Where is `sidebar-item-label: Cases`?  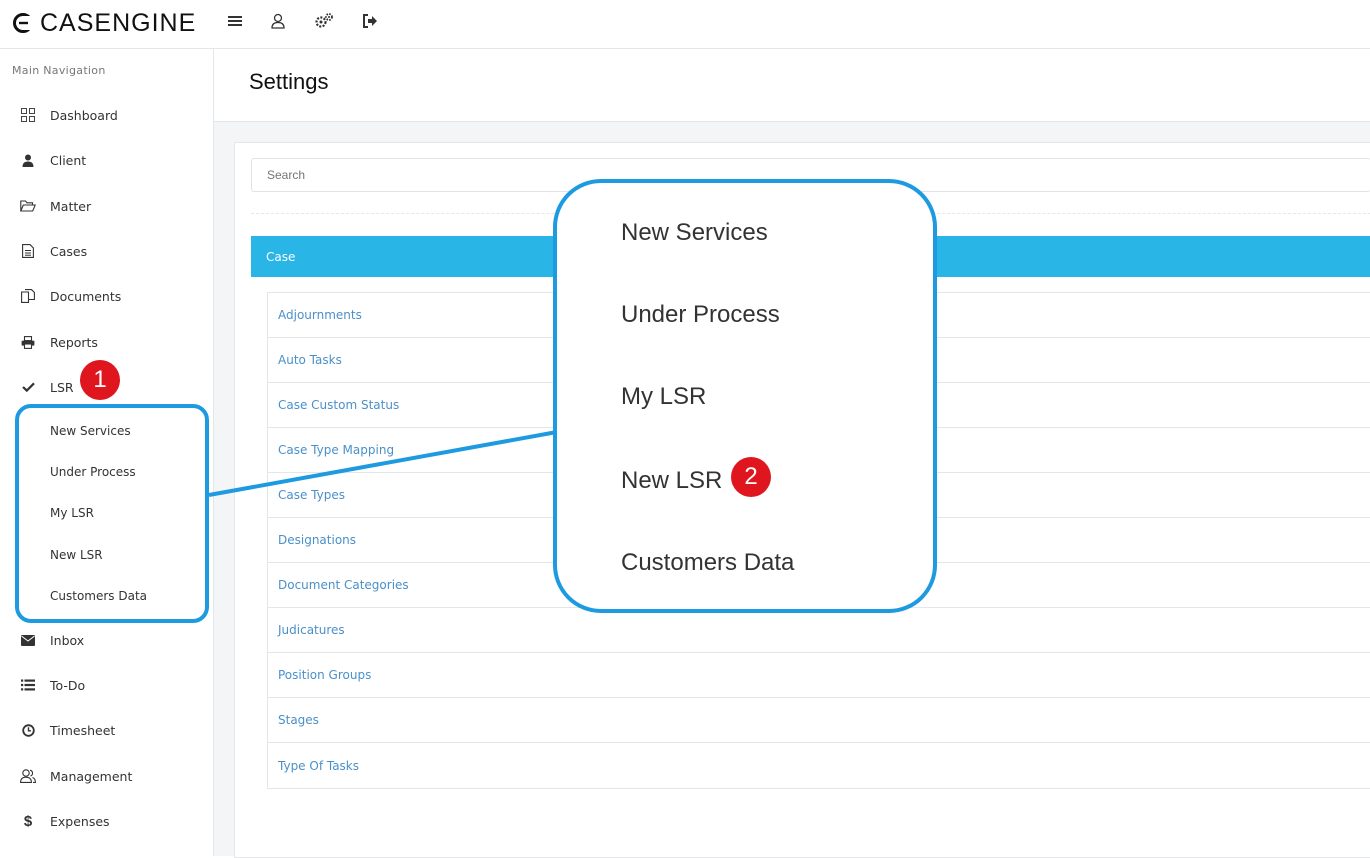
sidebar-item-label: Cases is located at coordinates (69, 251).